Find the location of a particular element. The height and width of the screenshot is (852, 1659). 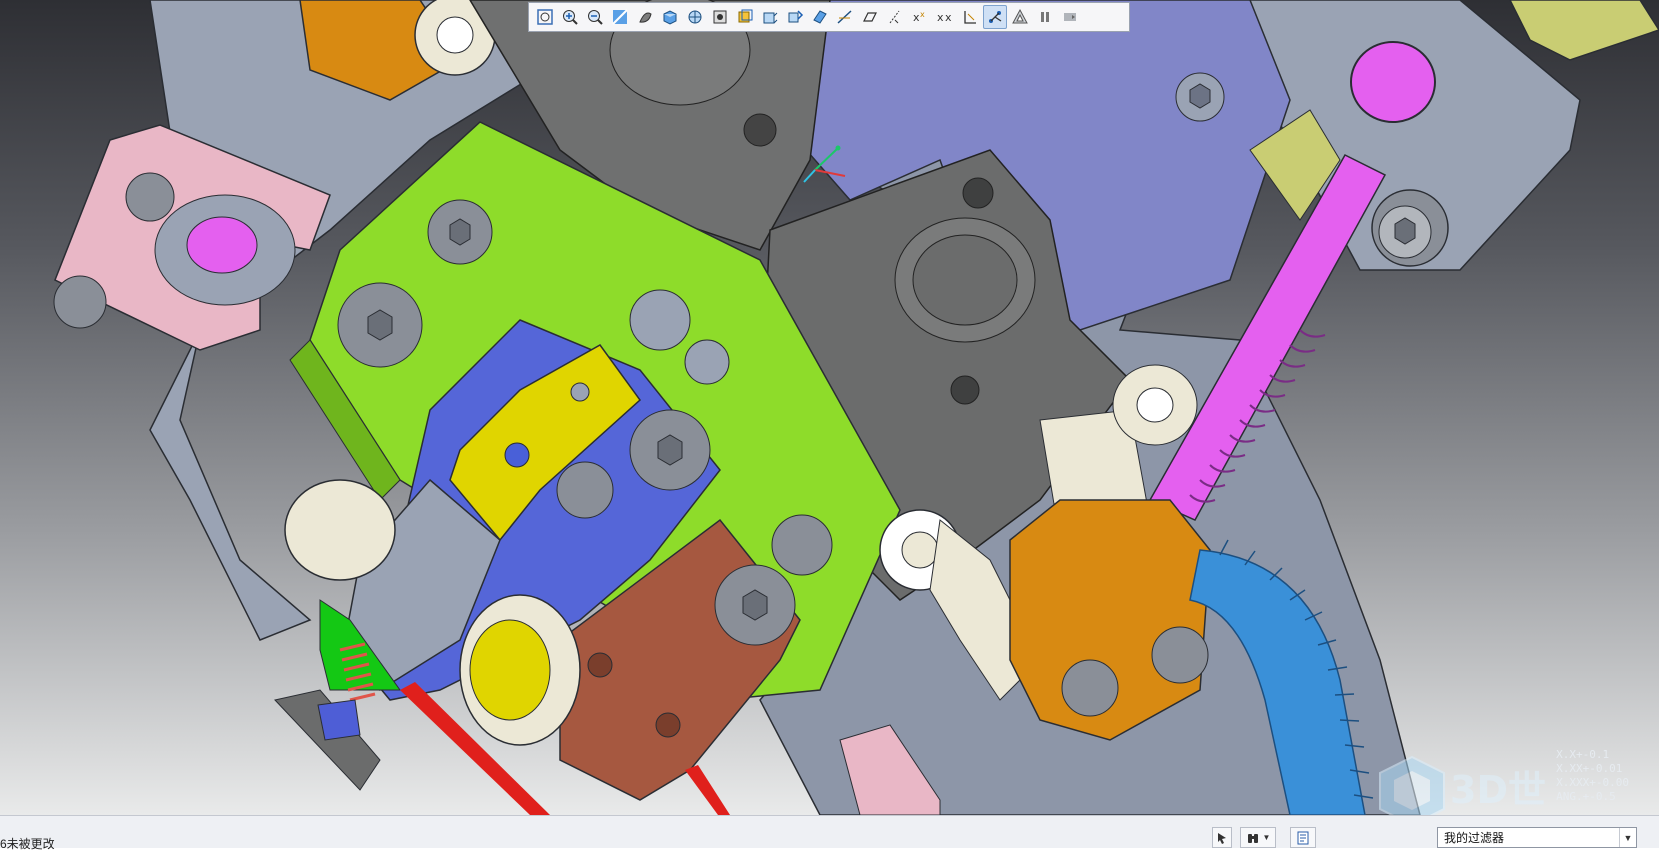

toolbar-button-spin-center is located at coordinates (995, 17).